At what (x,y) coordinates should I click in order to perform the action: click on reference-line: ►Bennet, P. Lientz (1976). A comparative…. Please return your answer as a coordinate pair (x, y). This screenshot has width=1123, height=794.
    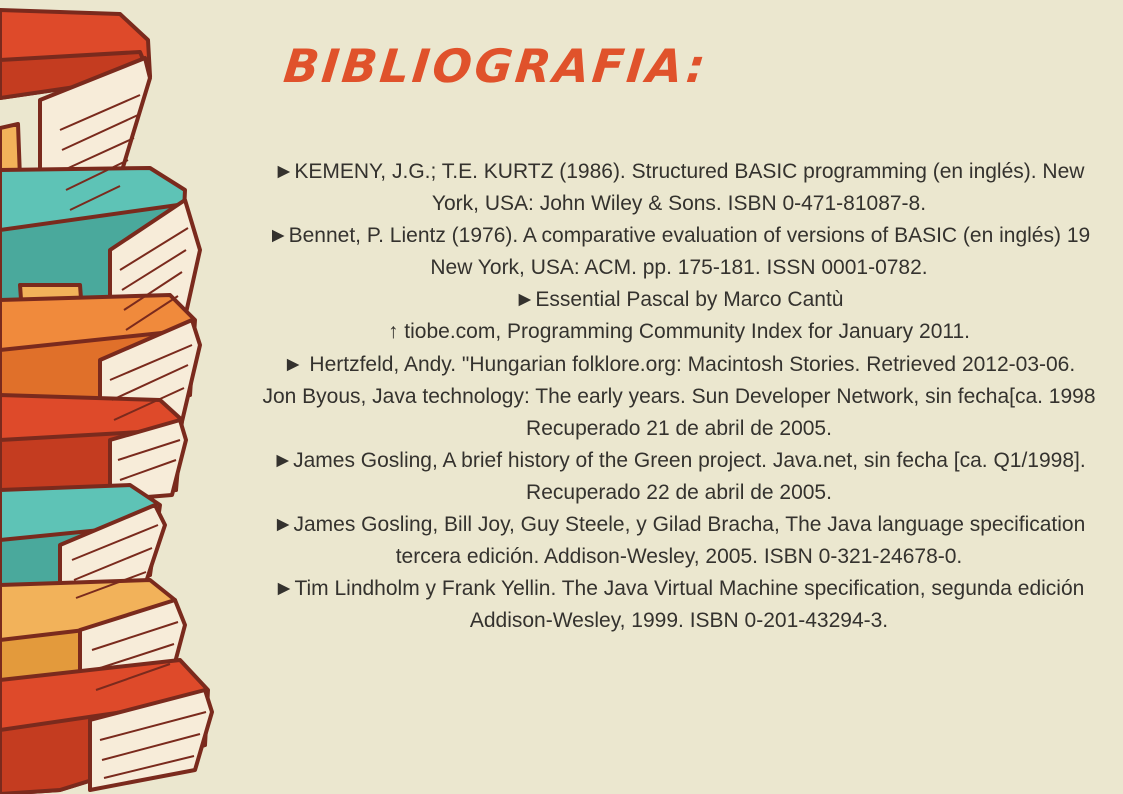
    Looking at the image, I should click on (679, 236).